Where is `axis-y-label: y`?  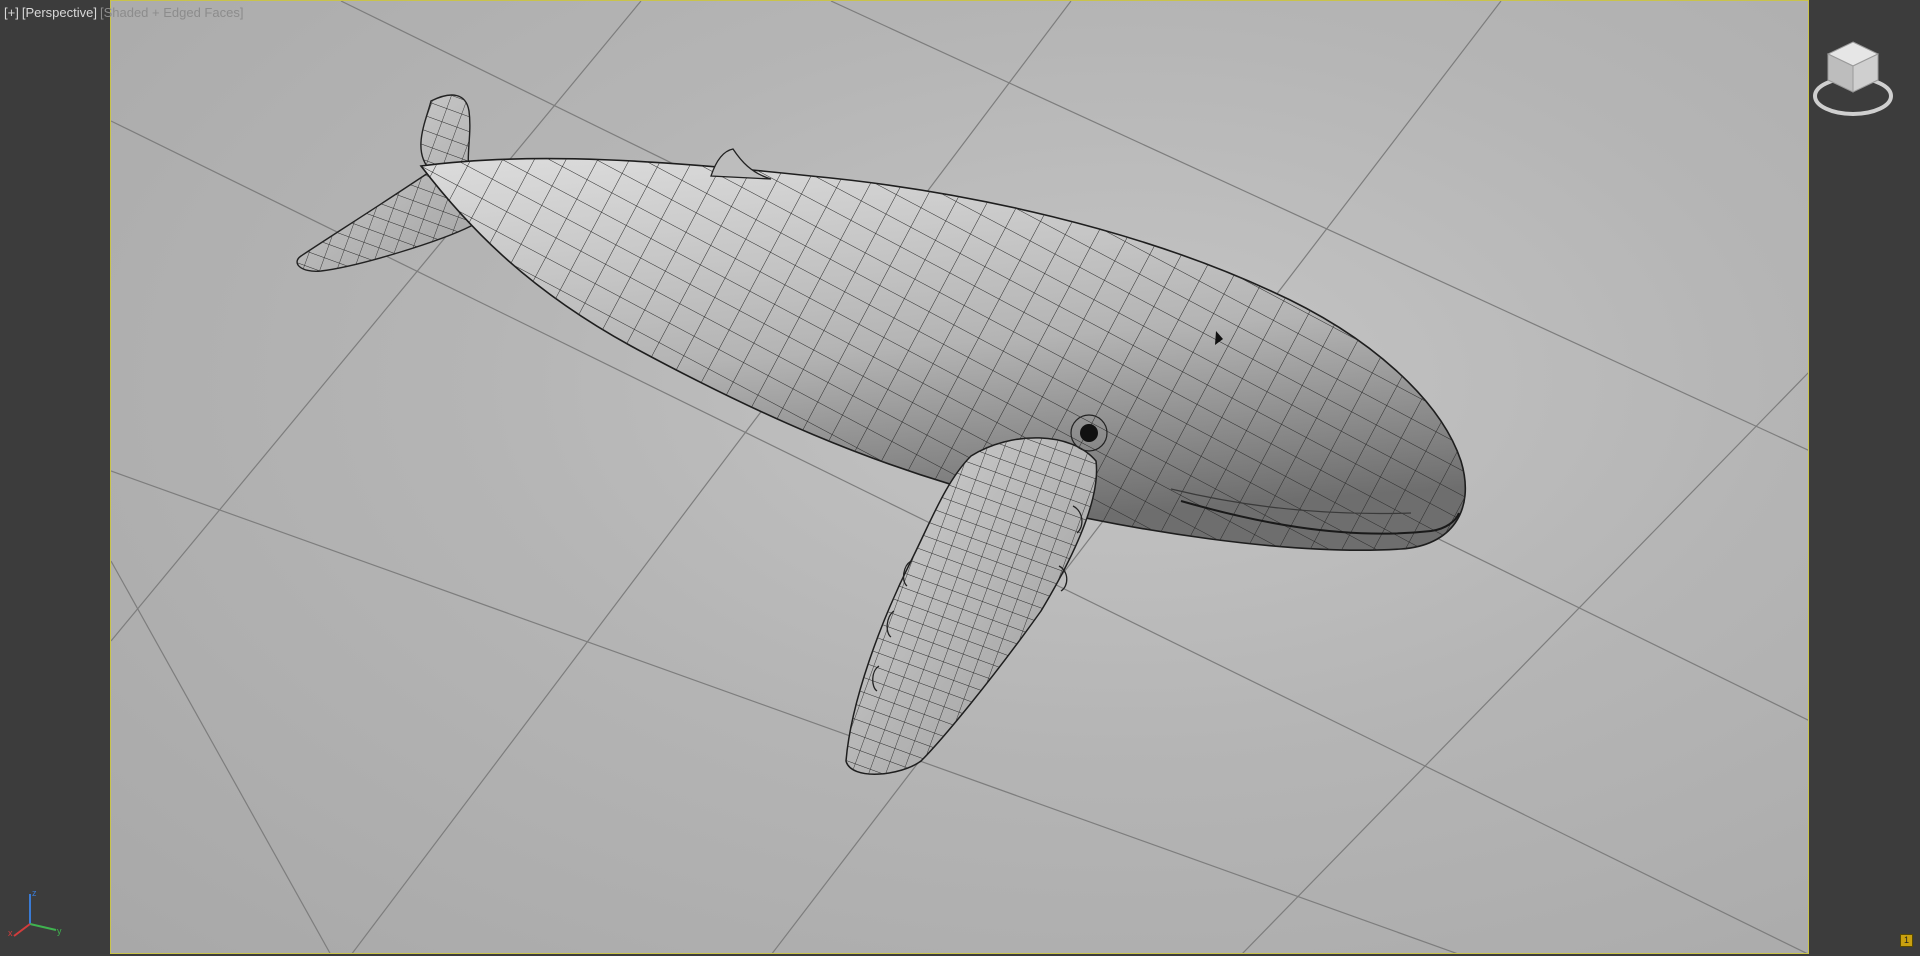
axis-y-label: y is located at coordinates (59, 931).